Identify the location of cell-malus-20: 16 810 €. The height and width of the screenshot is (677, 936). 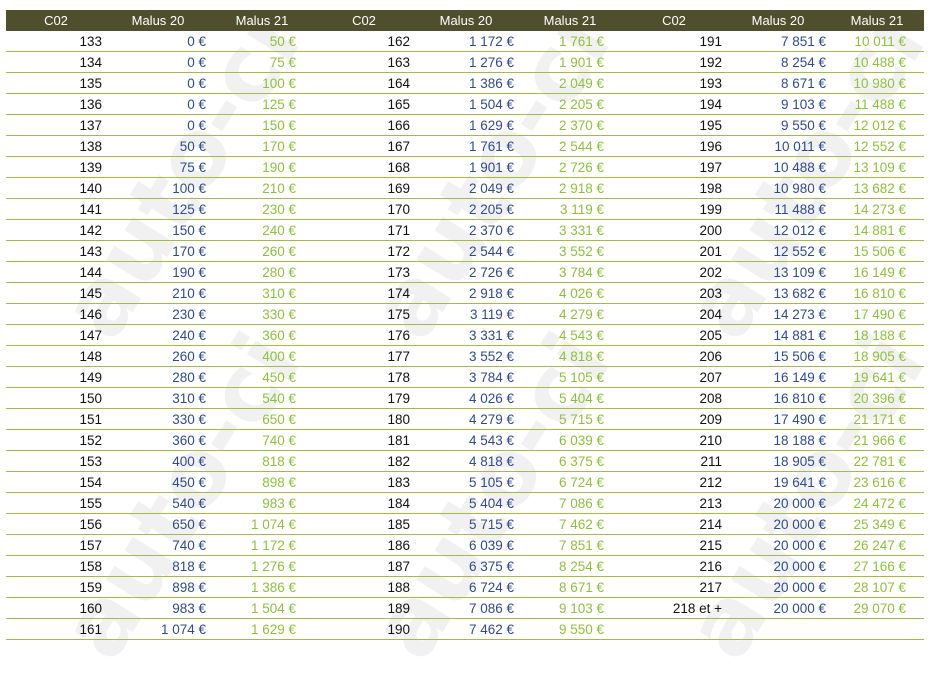
(778, 398).